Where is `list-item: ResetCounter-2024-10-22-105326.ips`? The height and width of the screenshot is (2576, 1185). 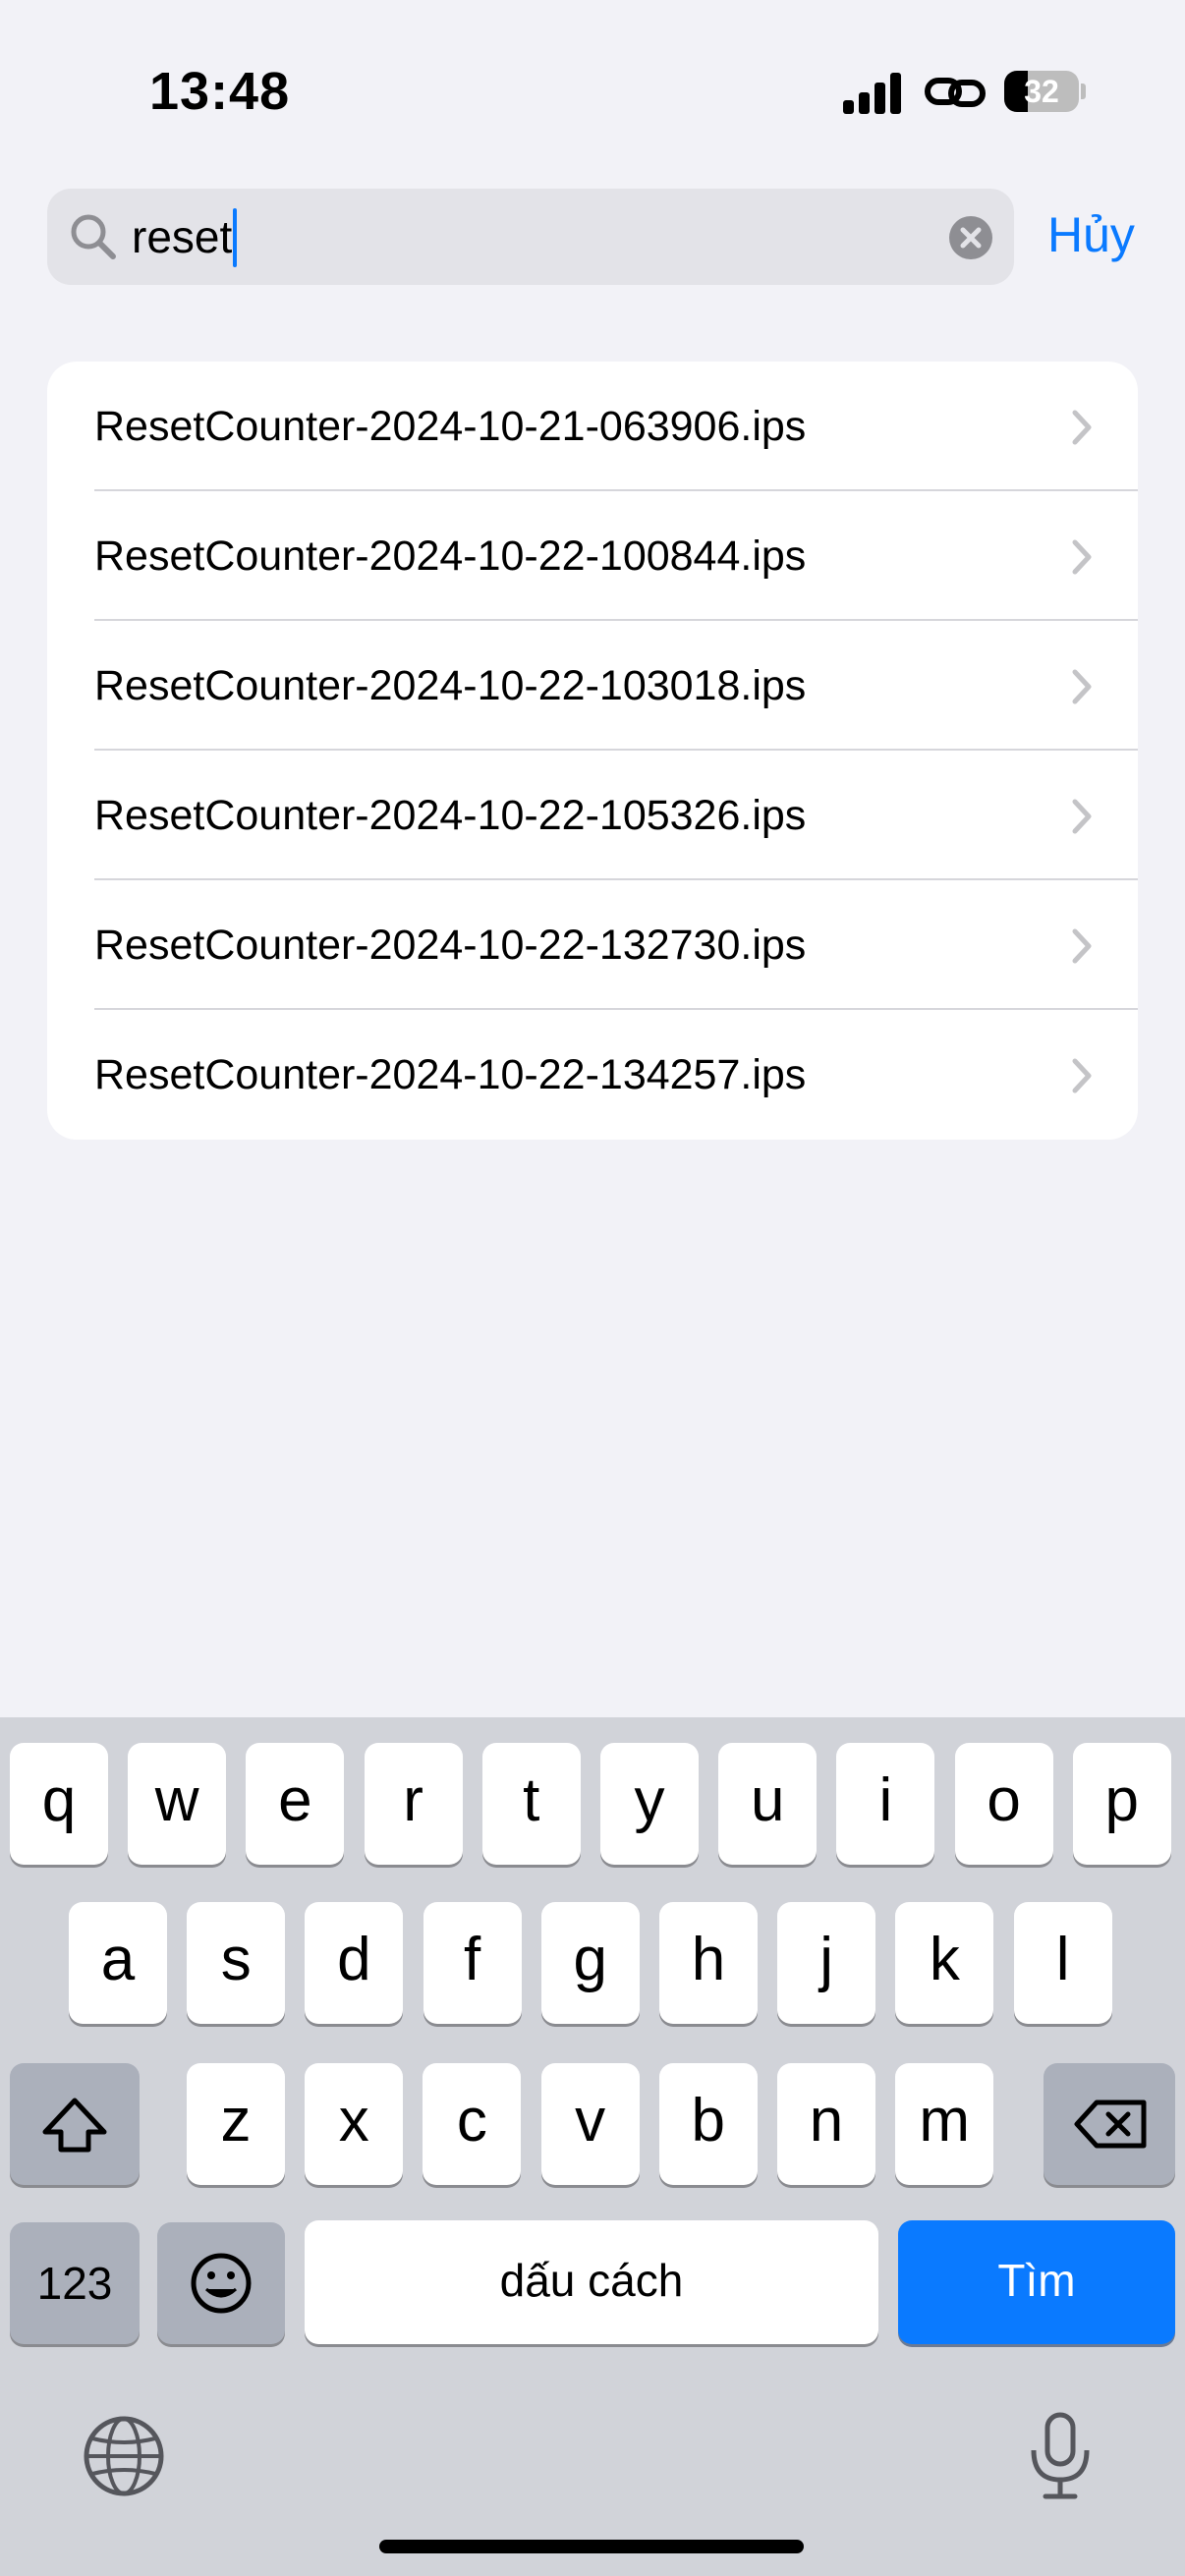
list-item: ResetCounter-2024-10-22-105326.ips is located at coordinates (592, 815).